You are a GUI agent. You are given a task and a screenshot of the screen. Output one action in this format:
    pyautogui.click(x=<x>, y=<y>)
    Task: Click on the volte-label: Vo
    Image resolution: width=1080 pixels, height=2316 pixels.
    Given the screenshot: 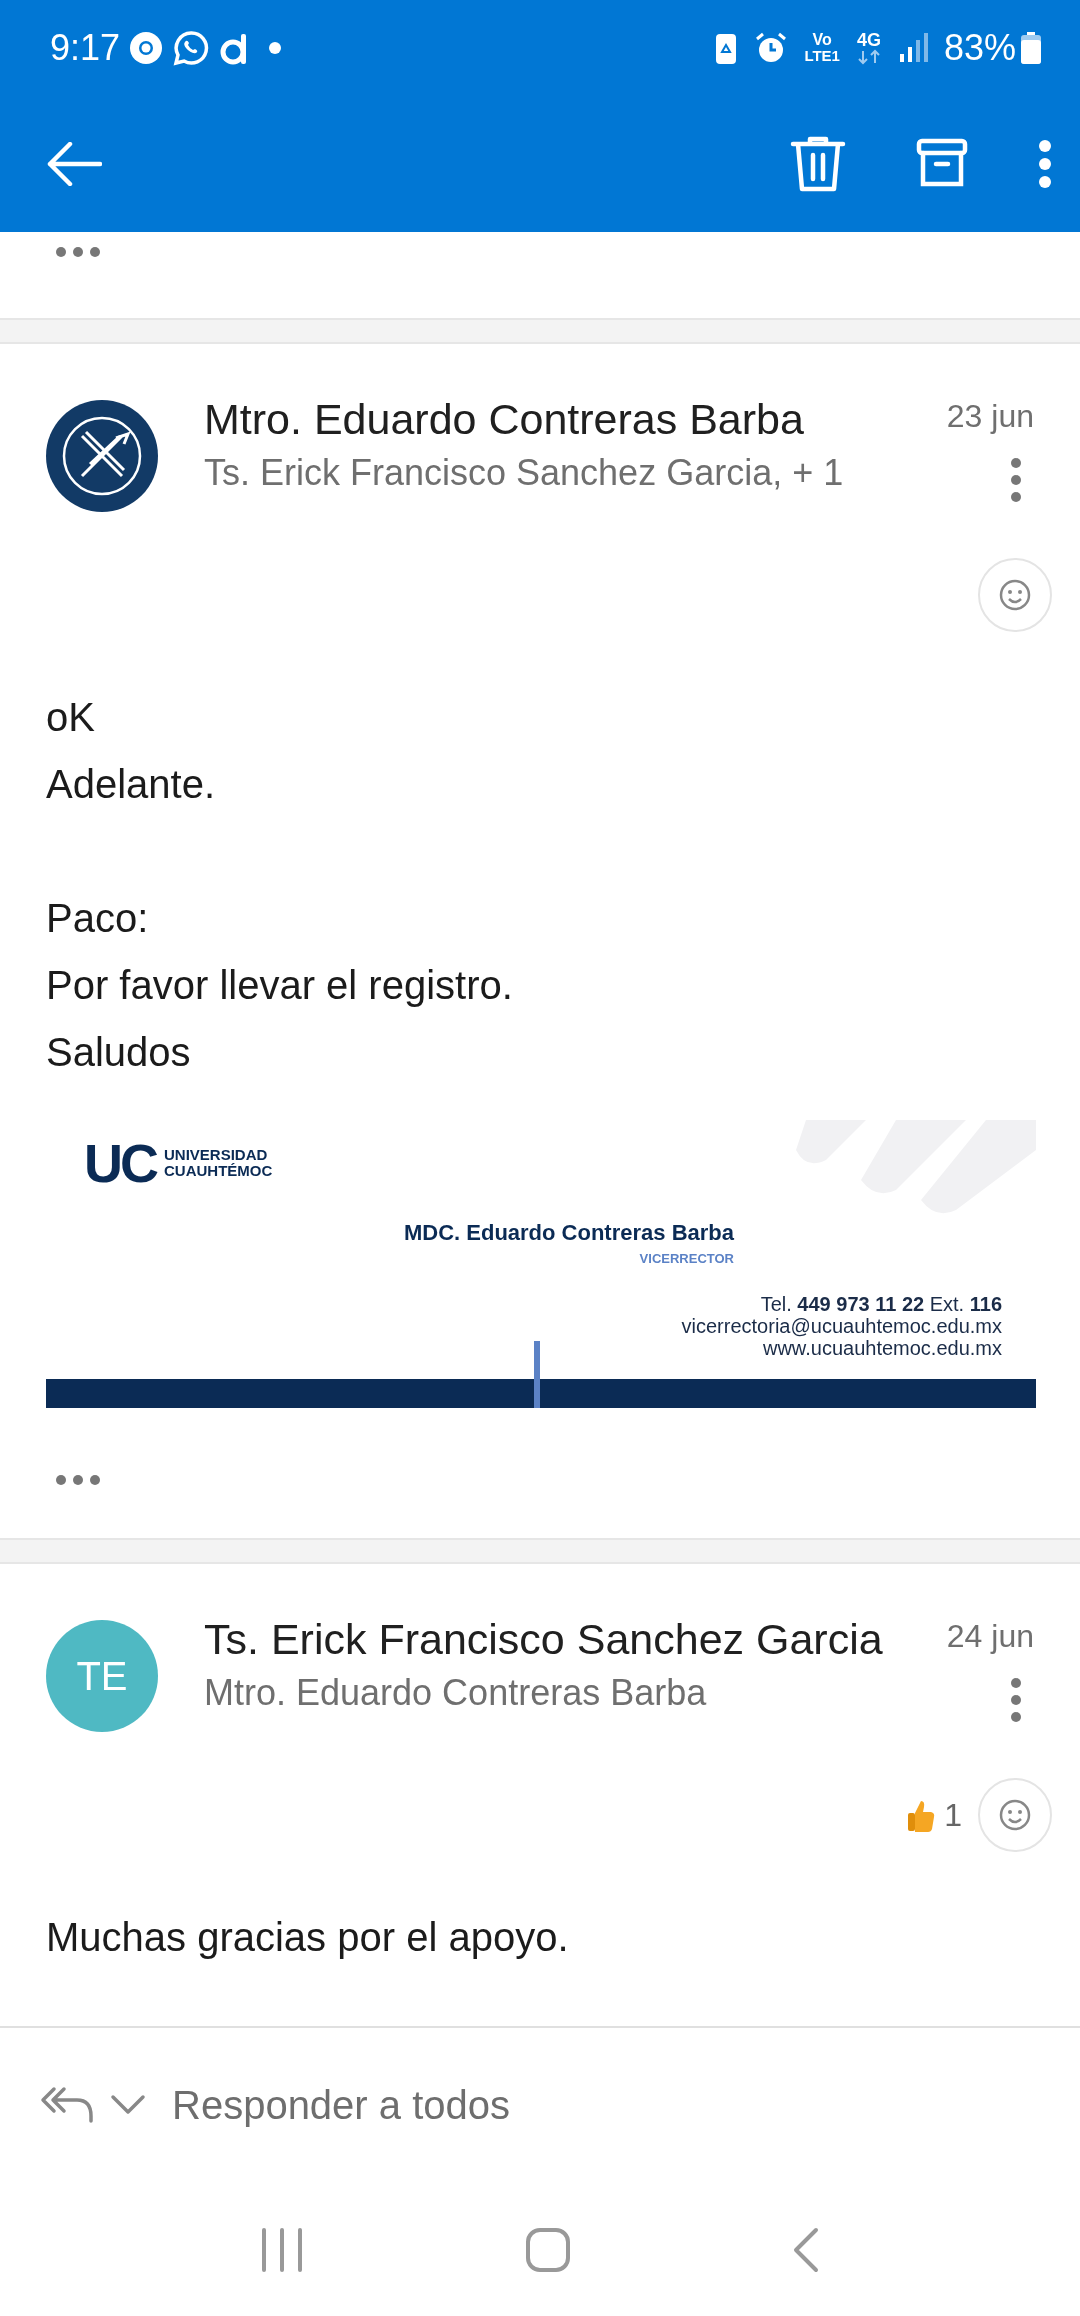 What is the action you would take?
    pyautogui.click(x=822, y=40)
    